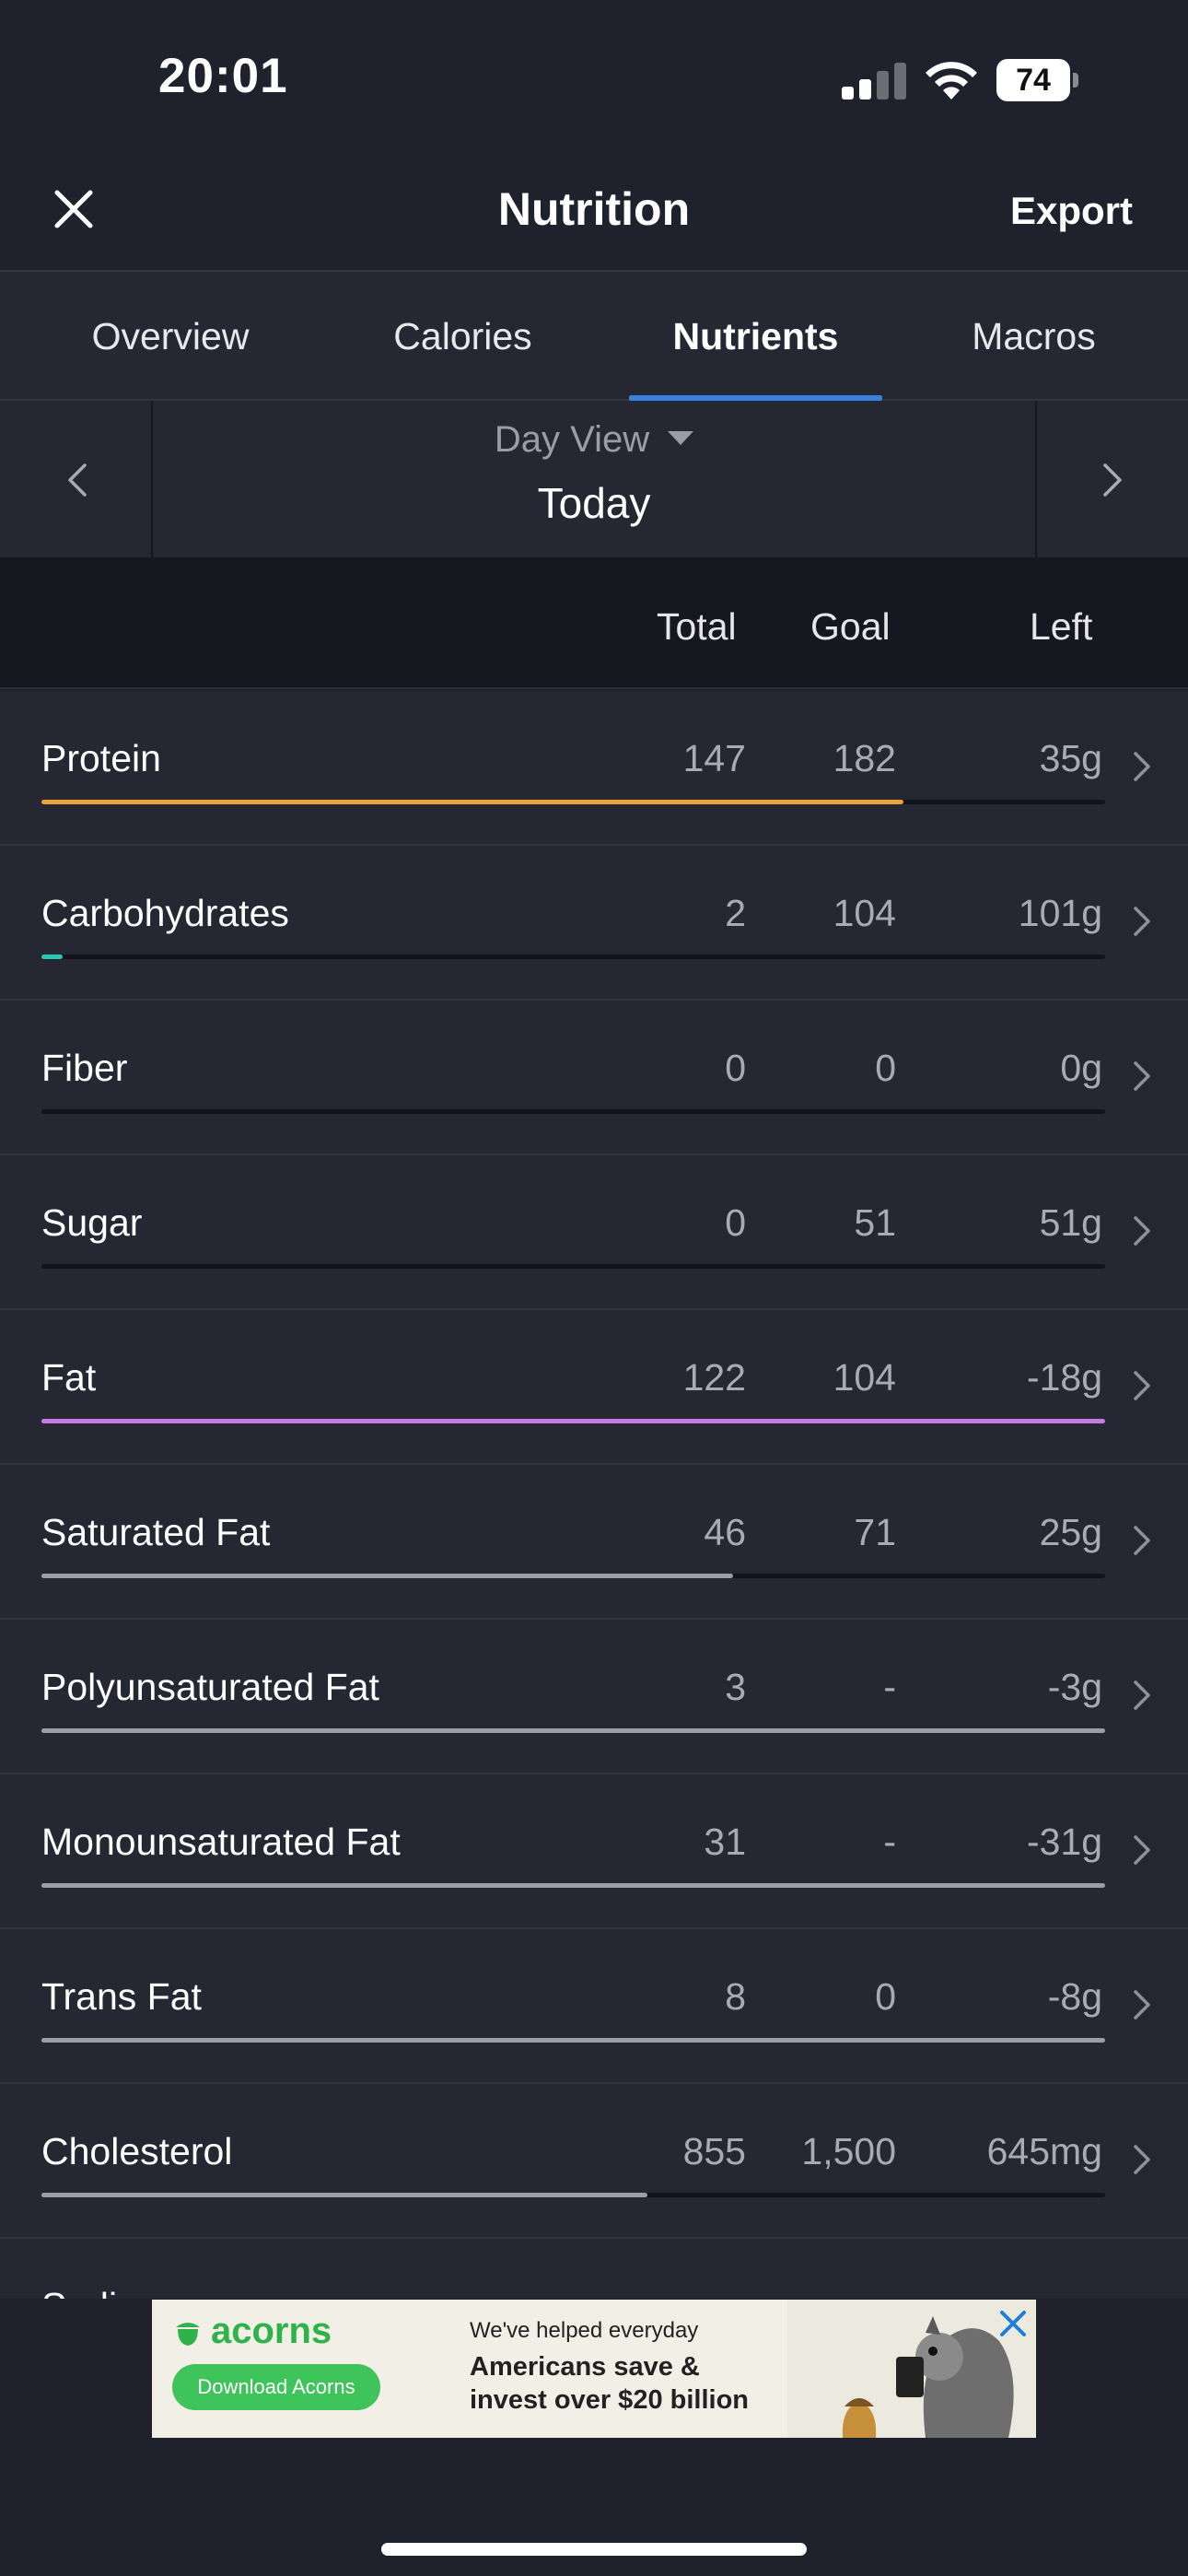  Describe the element at coordinates (221, 1842) in the screenshot. I see `nutrient-name: Monounsaturated Fat` at that location.